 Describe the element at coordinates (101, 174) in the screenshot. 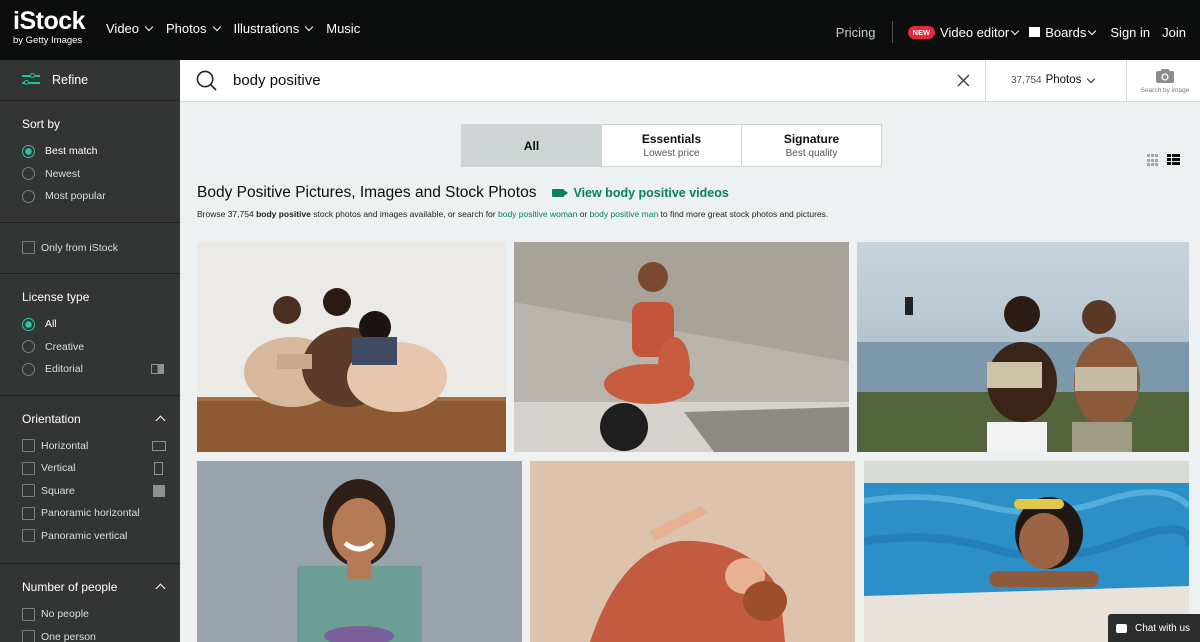

I see `sort-option-newest: Newest` at that location.